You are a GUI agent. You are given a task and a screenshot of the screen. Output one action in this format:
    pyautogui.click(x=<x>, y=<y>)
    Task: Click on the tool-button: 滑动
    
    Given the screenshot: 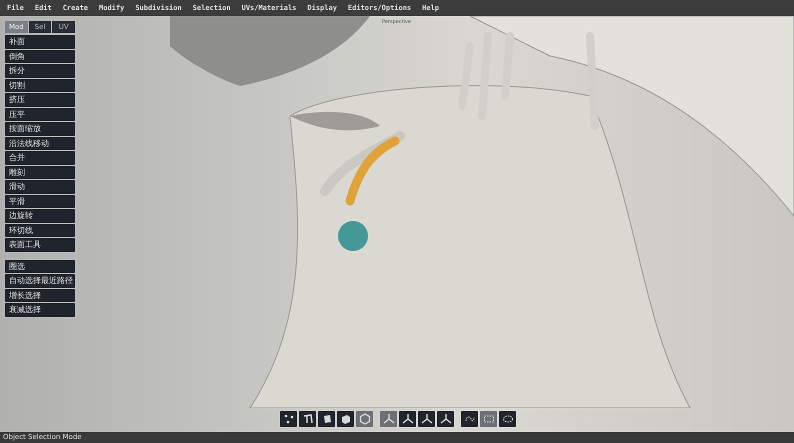 What is the action you would take?
    pyautogui.click(x=40, y=187)
    